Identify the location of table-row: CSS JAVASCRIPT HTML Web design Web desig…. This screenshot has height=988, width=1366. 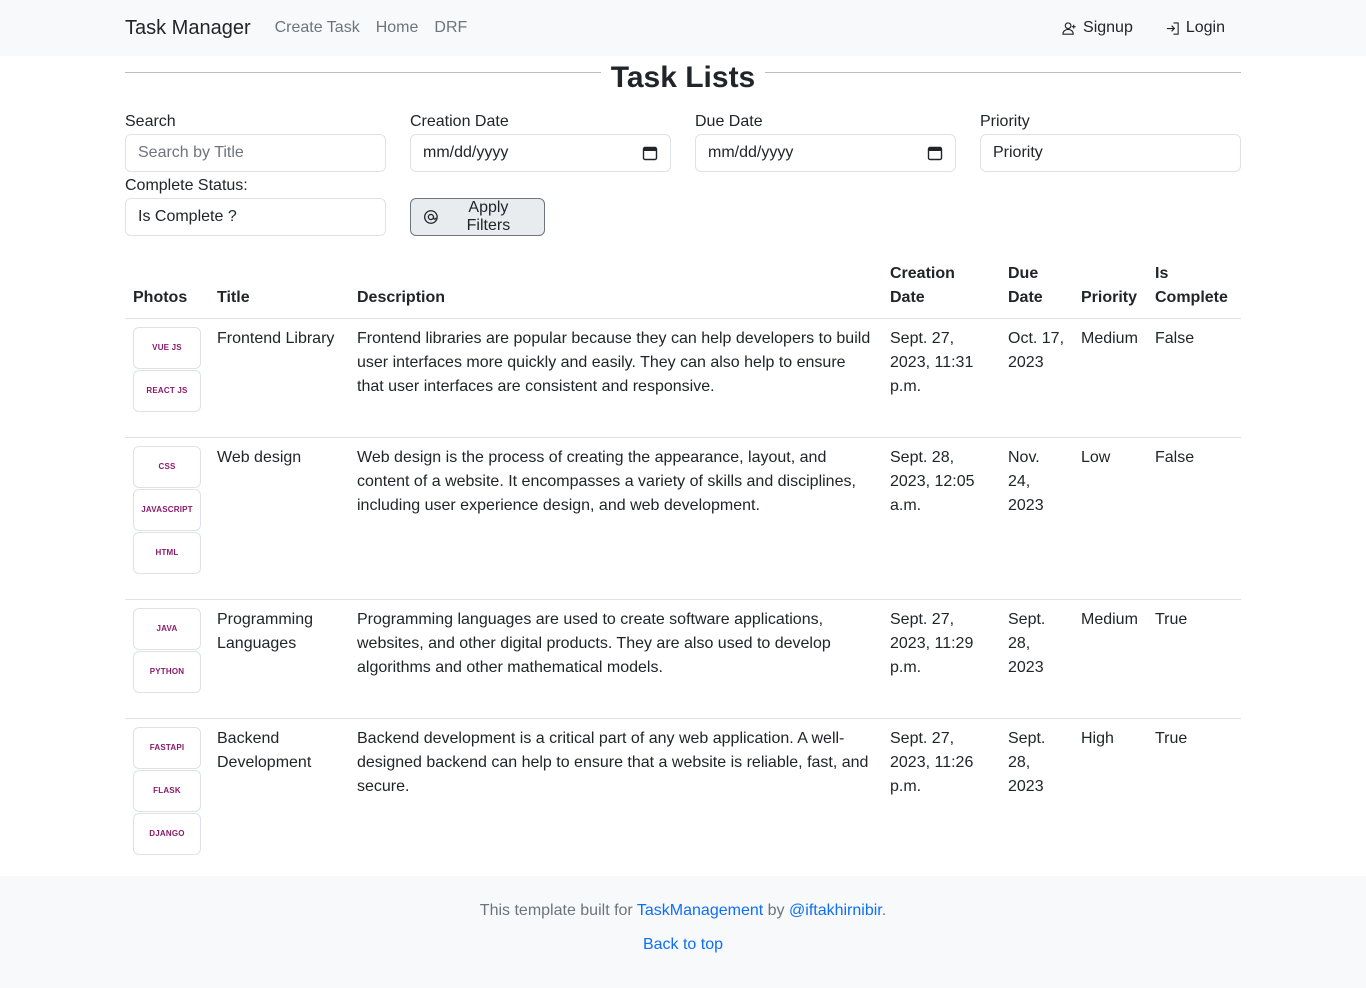
(683, 518).